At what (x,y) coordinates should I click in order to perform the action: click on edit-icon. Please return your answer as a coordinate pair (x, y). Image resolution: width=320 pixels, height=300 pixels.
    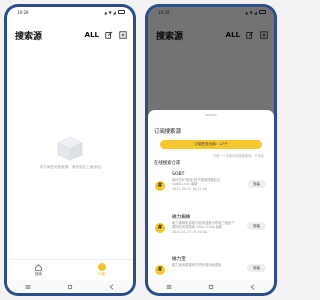
    Looking at the image, I should click on (109, 35).